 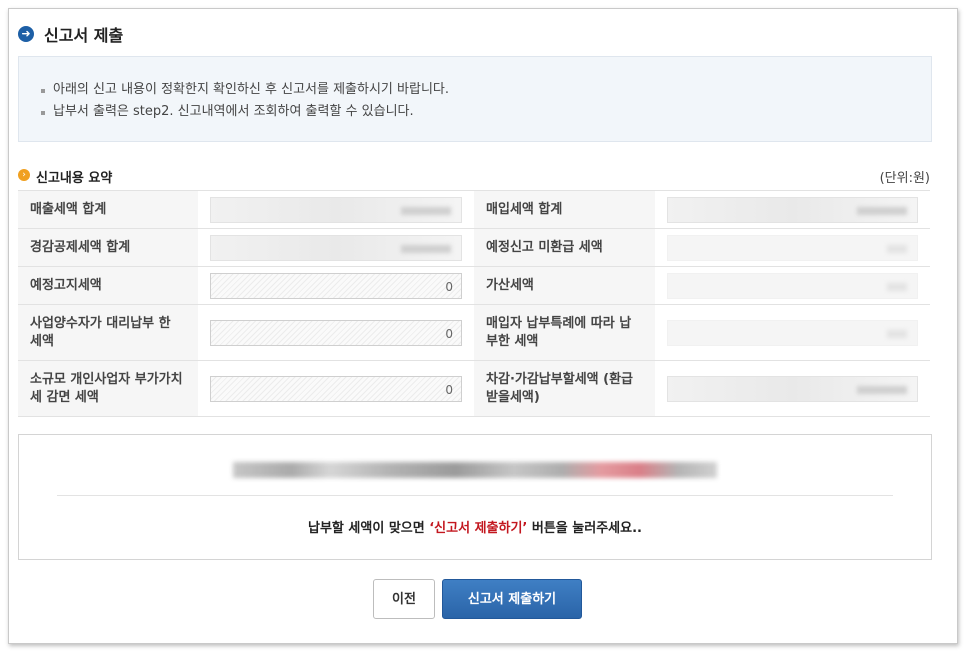 What do you see at coordinates (108, 332) in the screenshot?
I see `row-label: 사업양수자가 대리납부 한 세액` at bounding box center [108, 332].